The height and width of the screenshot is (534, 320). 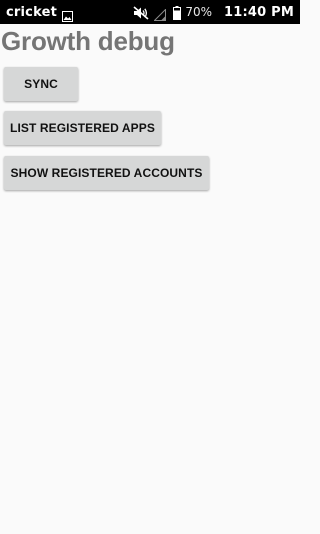 I want to click on carrier-name: cricket, so click(x=32, y=12).